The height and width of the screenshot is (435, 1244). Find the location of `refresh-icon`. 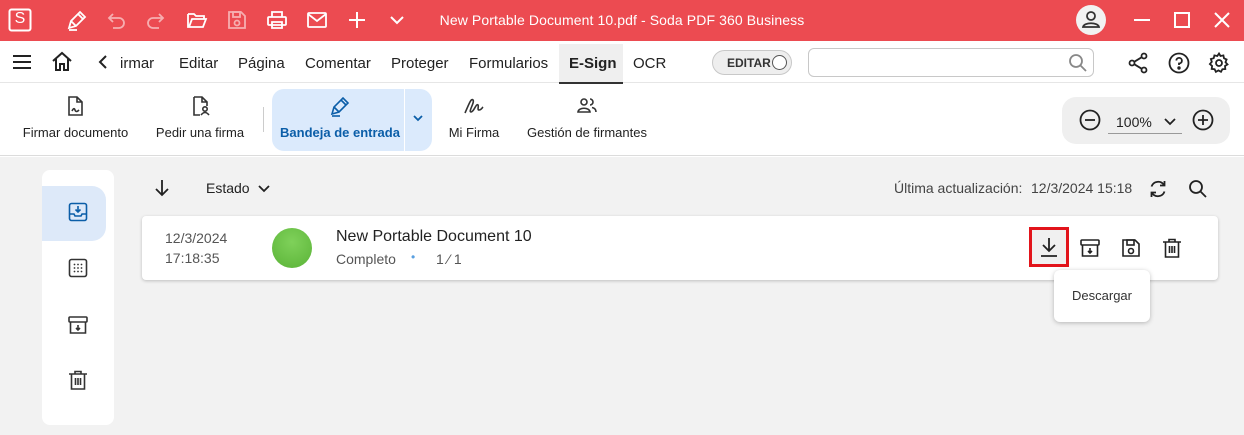

refresh-icon is located at coordinates (1158, 189).